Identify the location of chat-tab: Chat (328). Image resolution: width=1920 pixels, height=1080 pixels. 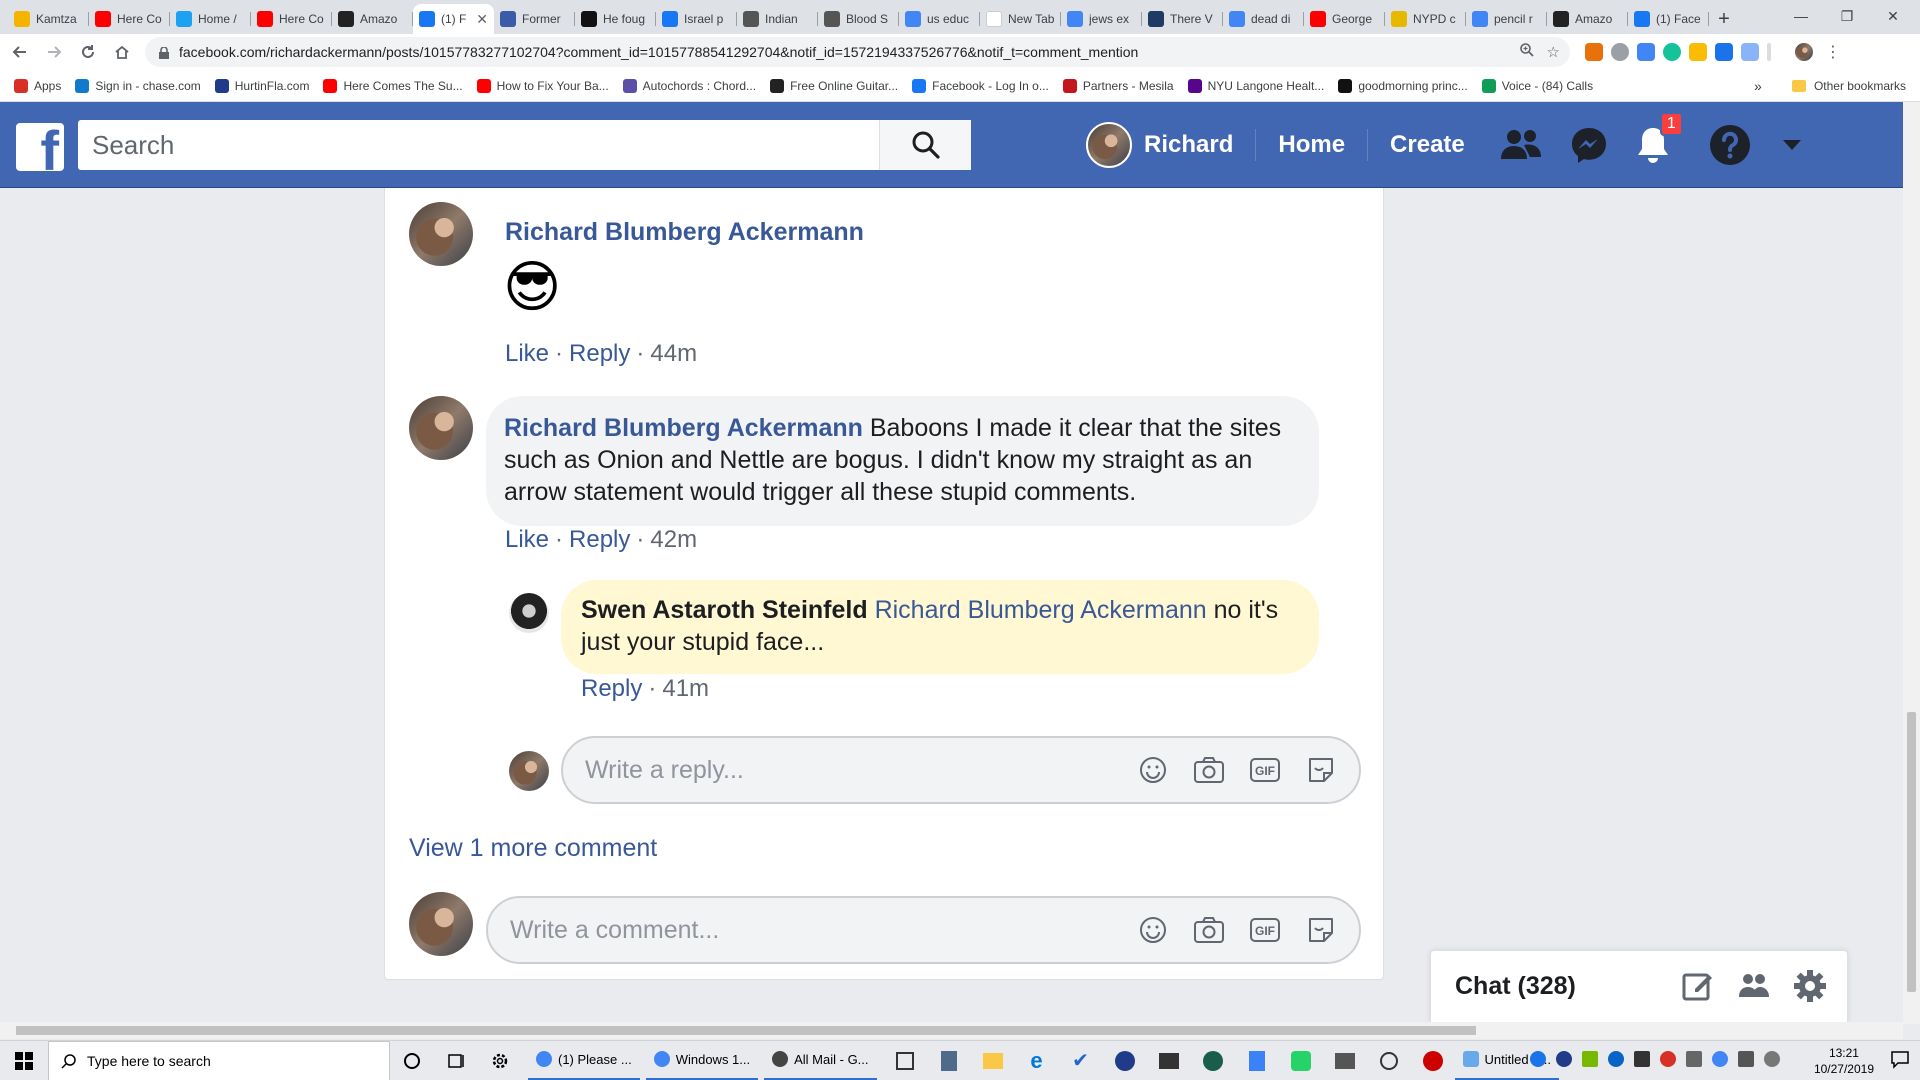
(1639, 986).